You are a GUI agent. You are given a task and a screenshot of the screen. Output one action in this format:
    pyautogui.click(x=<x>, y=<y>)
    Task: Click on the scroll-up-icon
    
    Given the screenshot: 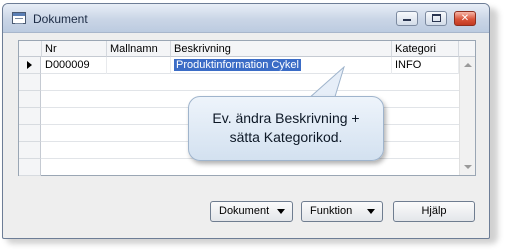 What is the action you would take?
    pyautogui.click(x=468, y=65)
    